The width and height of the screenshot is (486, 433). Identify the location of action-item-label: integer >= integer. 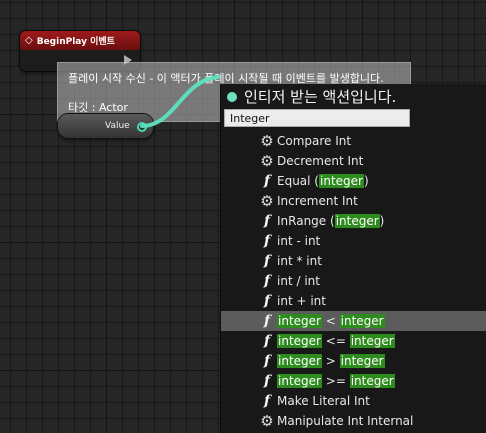
(336, 381).